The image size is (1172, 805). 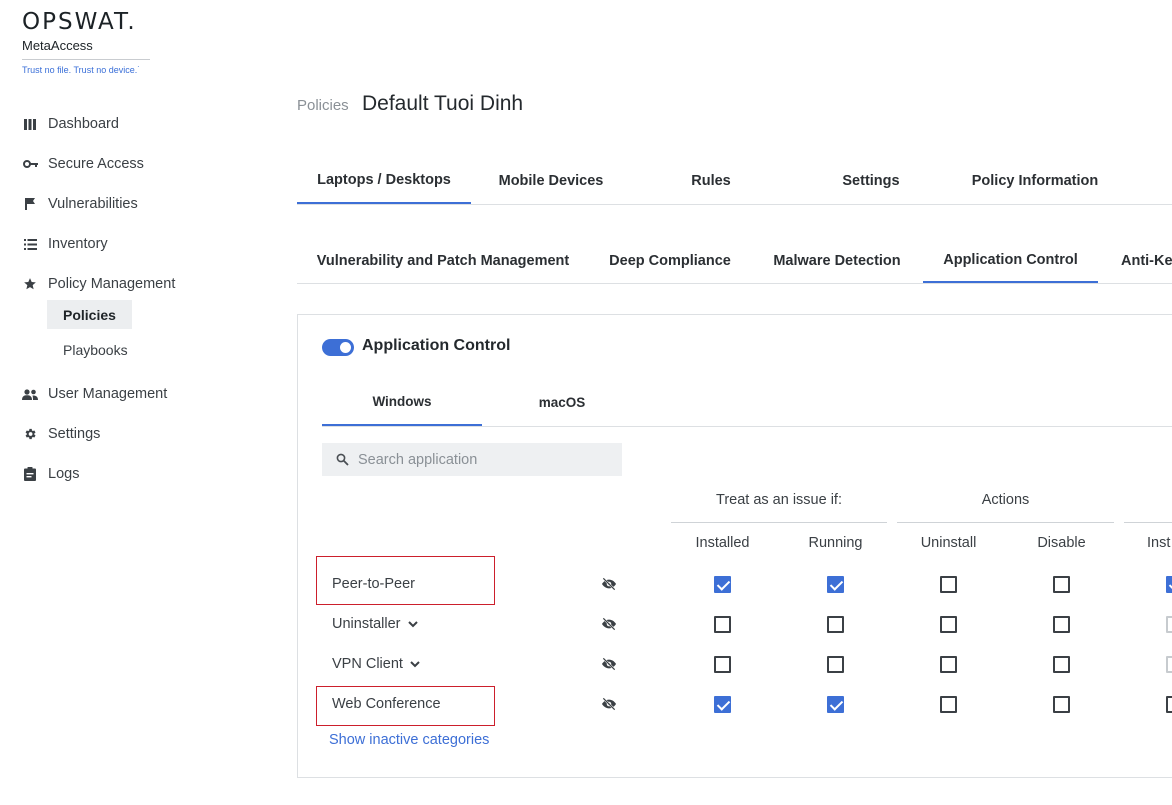 What do you see at coordinates (367, 664) in the screenshot?
I see `category-name: VPN Client` at bounding box center [367, 664].